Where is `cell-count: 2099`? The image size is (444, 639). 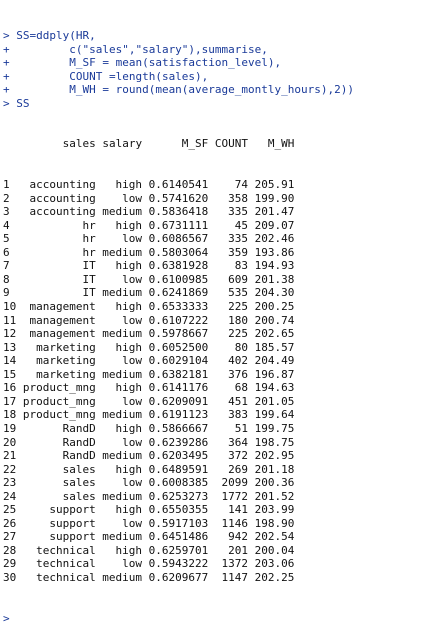 cell-count: 2099 is located at coordinates (235, 483).